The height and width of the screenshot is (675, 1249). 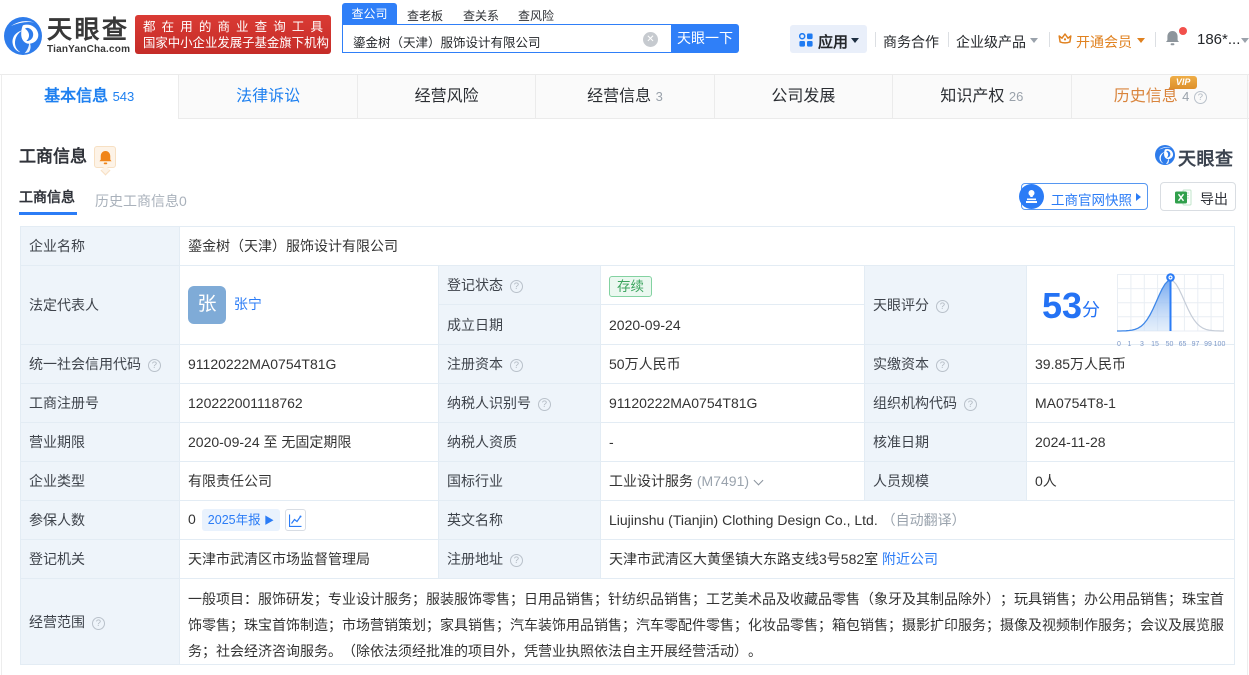 What do you see at coordinates (1196, 344) in the screenshot?
I see `svg-text: 97` at bounding box center [1196, 344].